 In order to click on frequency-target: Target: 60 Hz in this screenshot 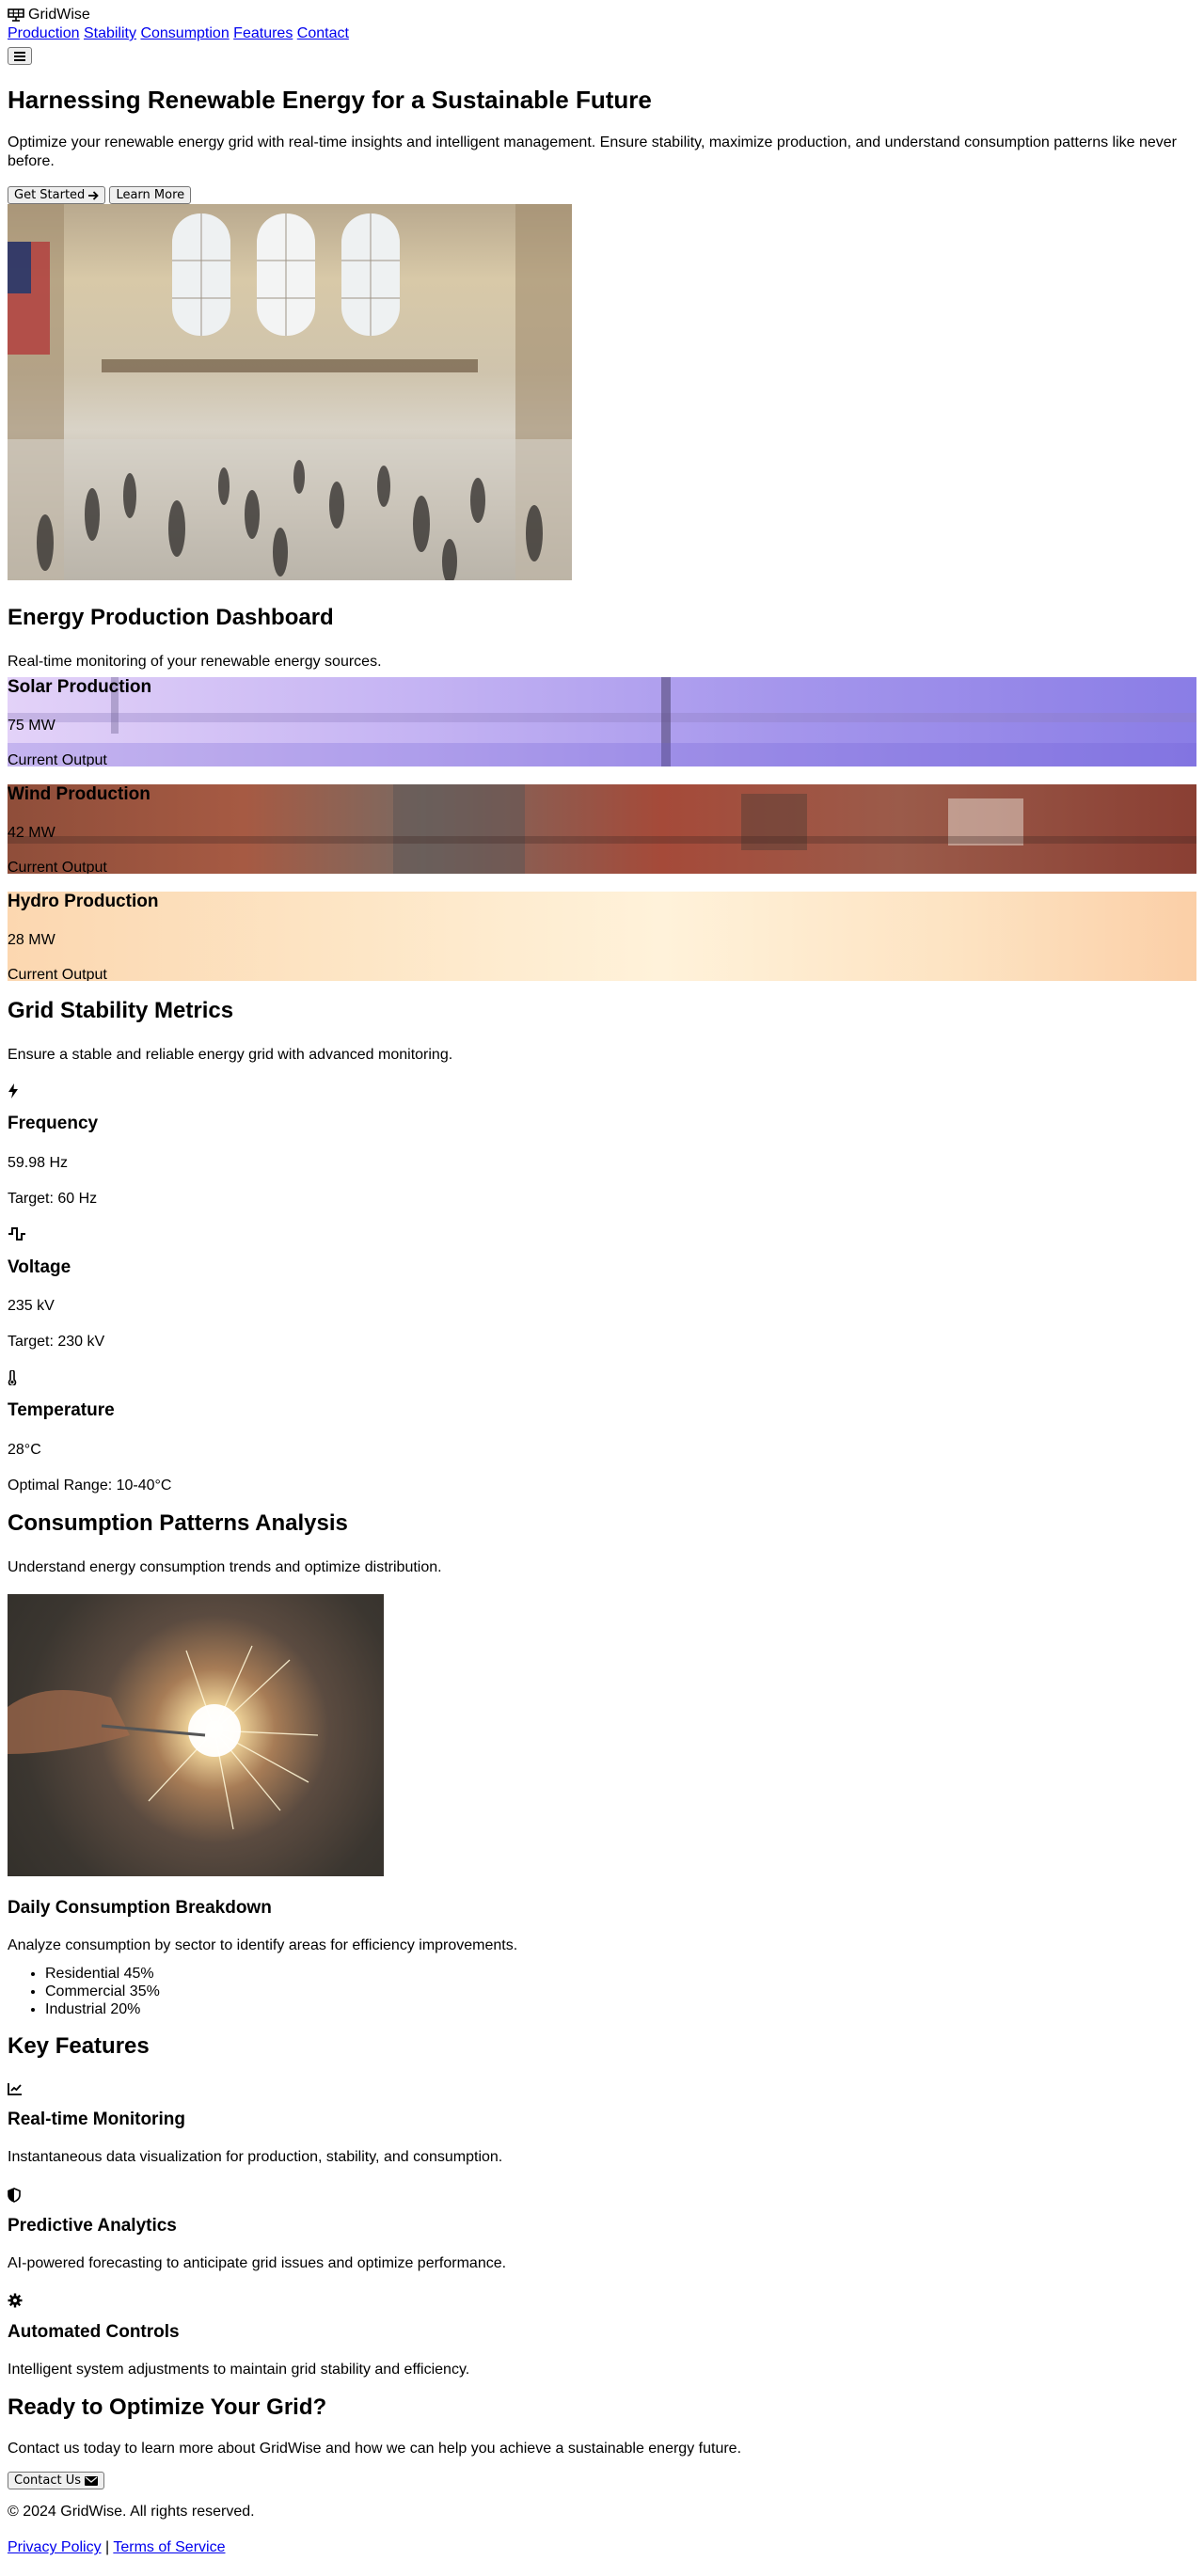, I will do `click(53, 1198)`.